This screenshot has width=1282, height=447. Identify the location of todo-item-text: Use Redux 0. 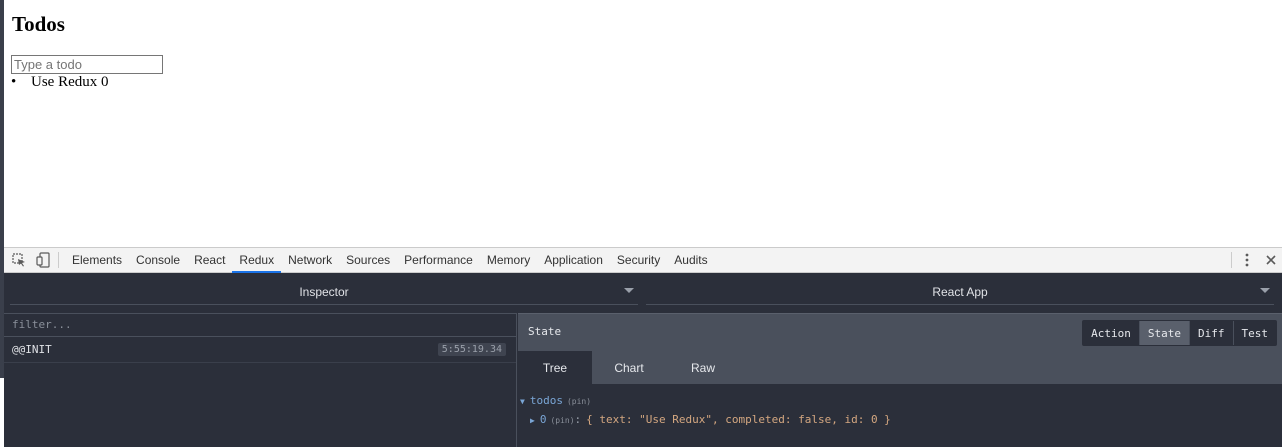
(70, 82).